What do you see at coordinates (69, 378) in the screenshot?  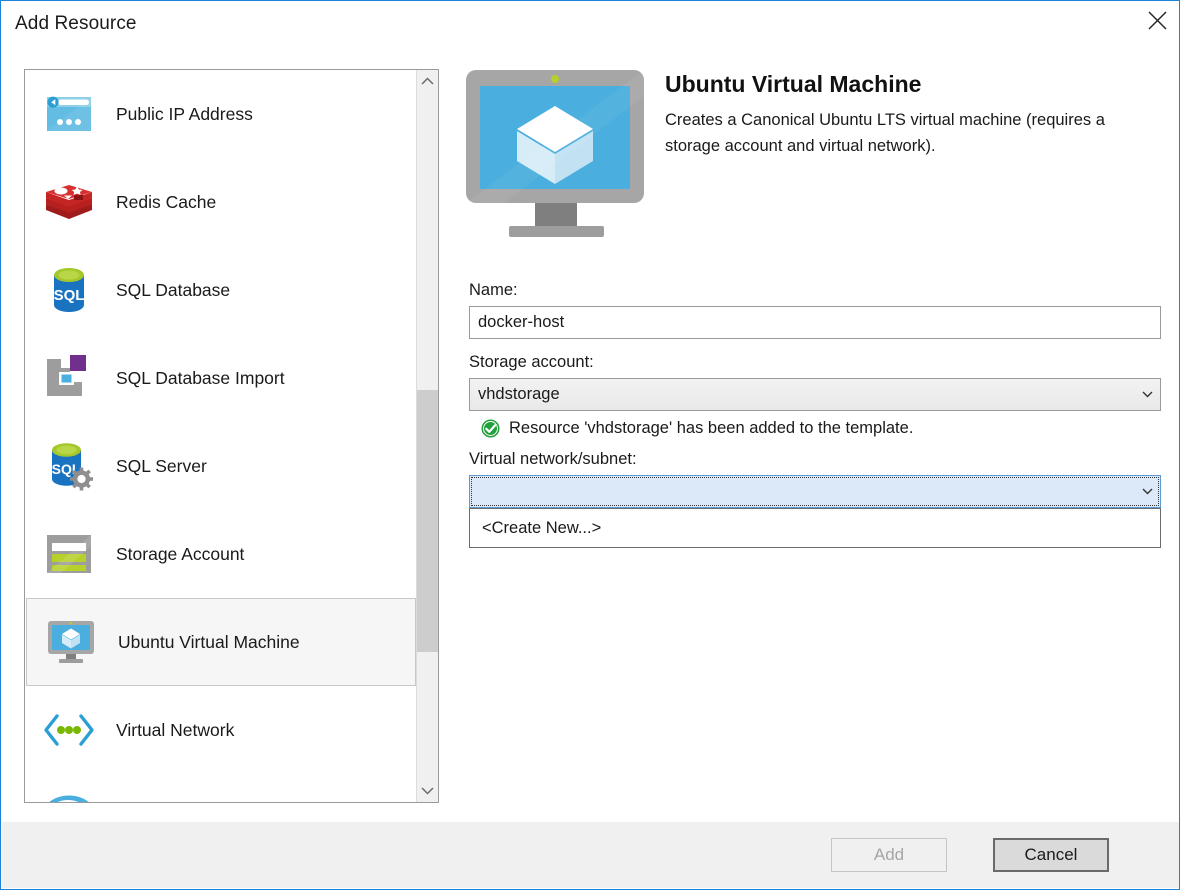 I see `sql-database-import-icon` at bounding box center [69, 378].